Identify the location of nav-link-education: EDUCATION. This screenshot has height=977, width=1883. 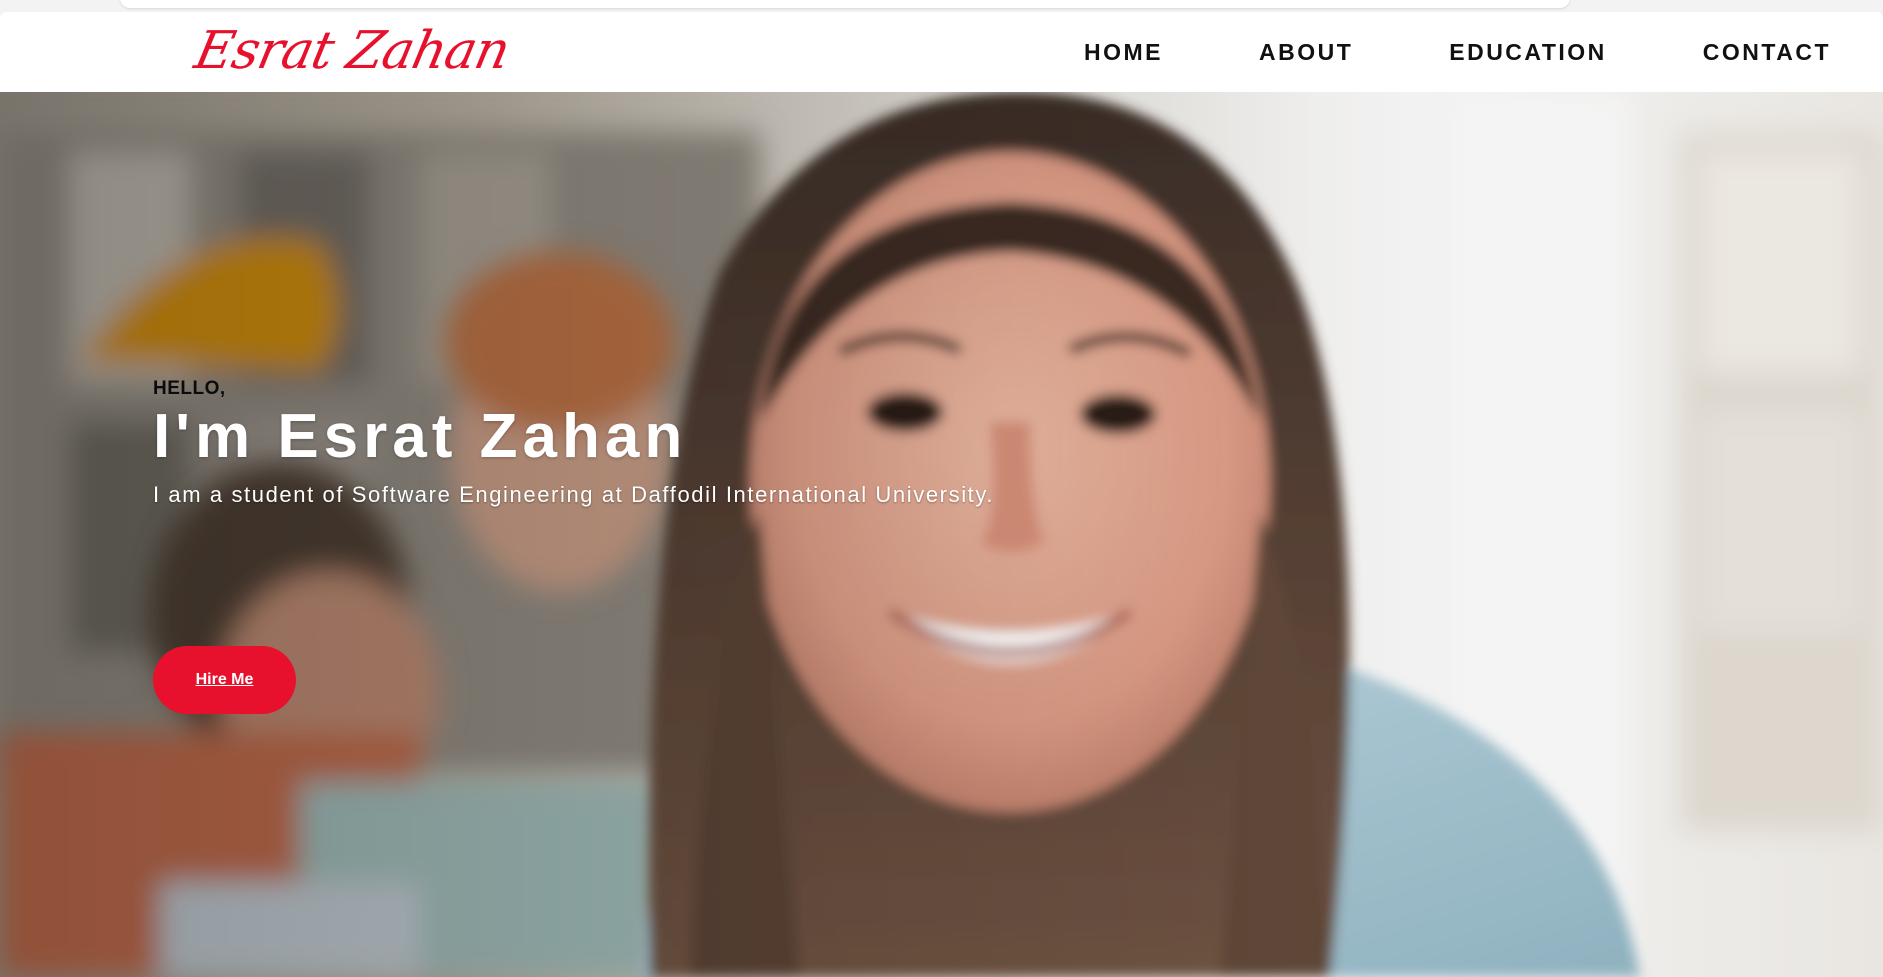
(1528, 52).